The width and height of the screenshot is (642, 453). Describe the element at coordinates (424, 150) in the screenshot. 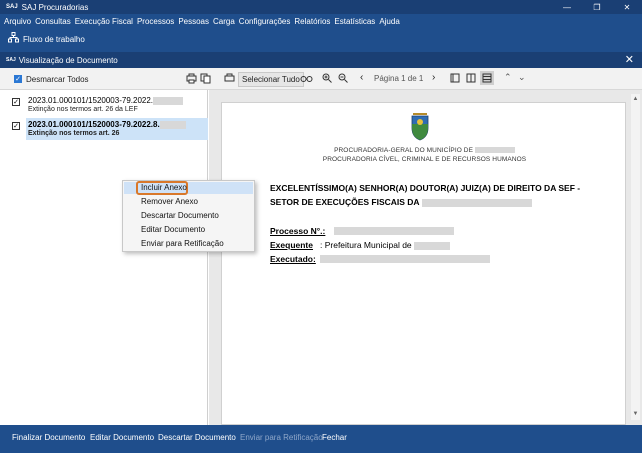

I see `org-name-line1: PROCURADORIA-GERAL DO MUNICÍPIO DE` at that location.